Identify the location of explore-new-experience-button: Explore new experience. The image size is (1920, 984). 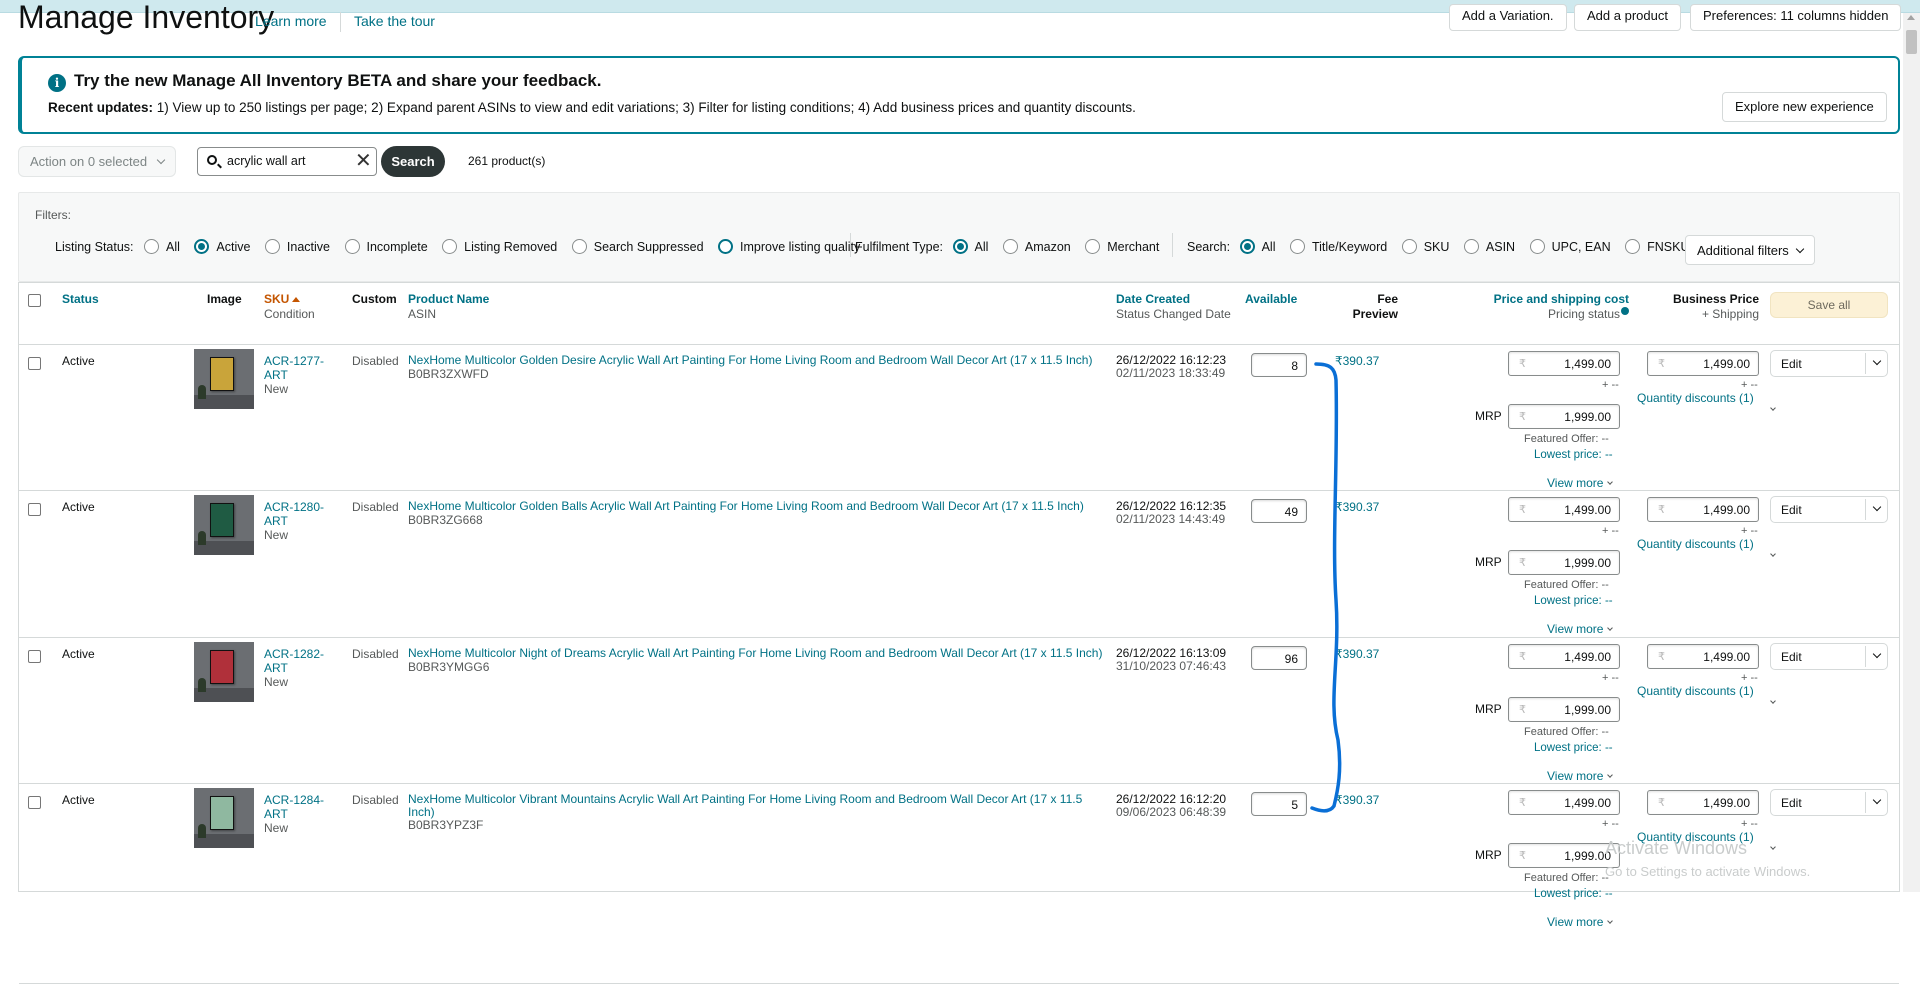
(1804, 107).